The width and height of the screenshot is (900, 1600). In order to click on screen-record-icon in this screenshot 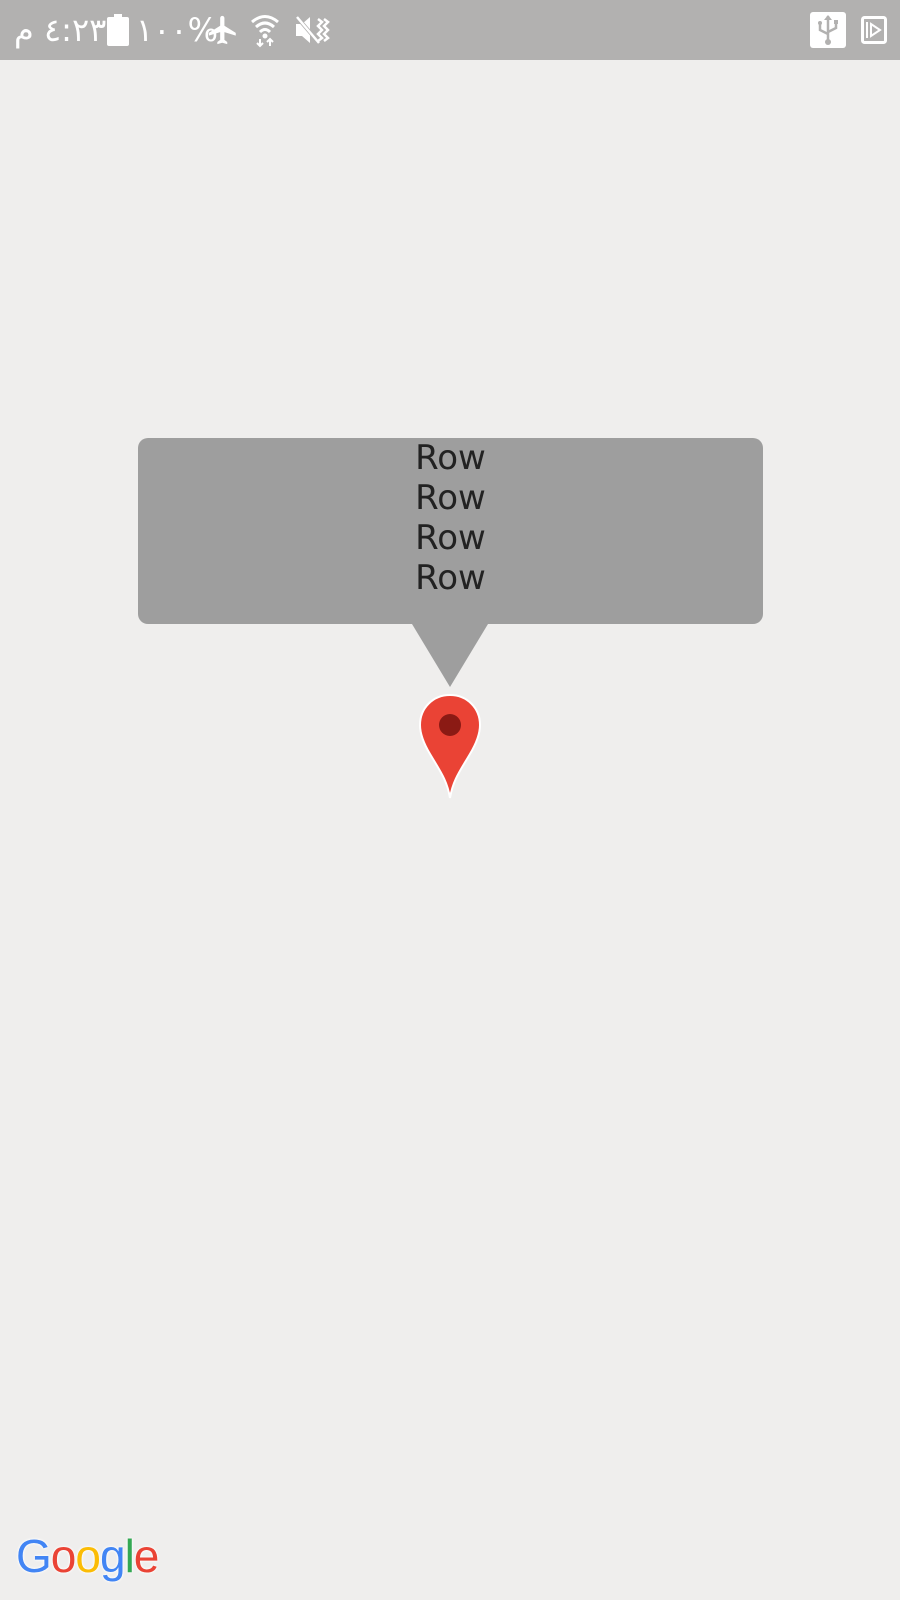, I will do `click(874, 30)`.